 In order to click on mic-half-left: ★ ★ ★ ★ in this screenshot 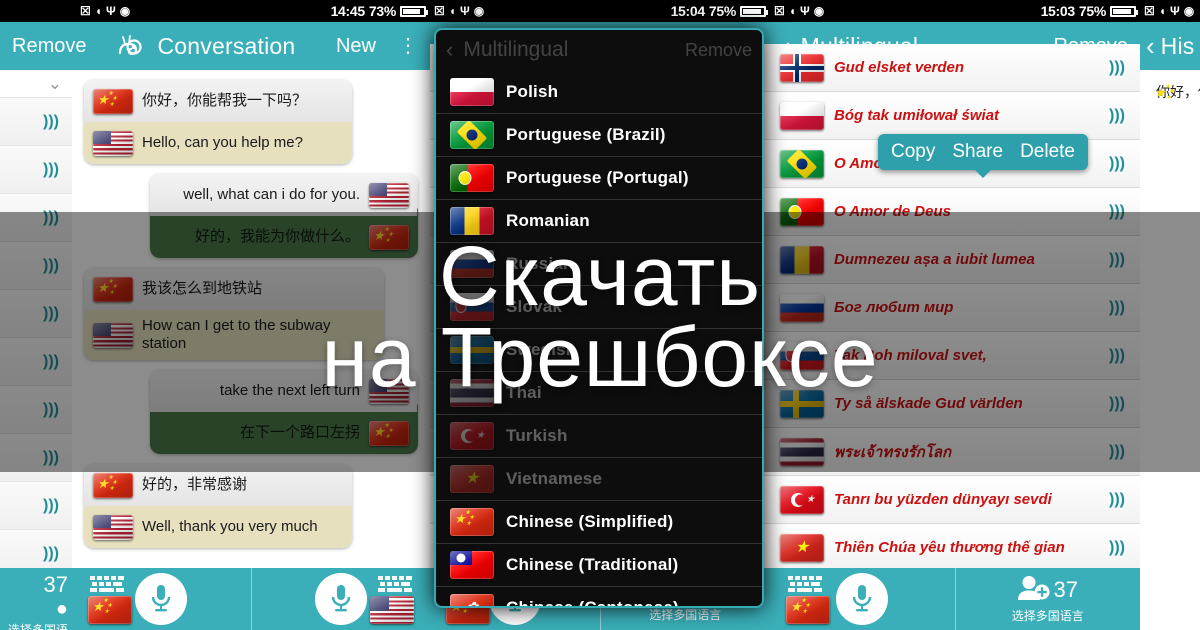, I will do `click(161, 599)`.